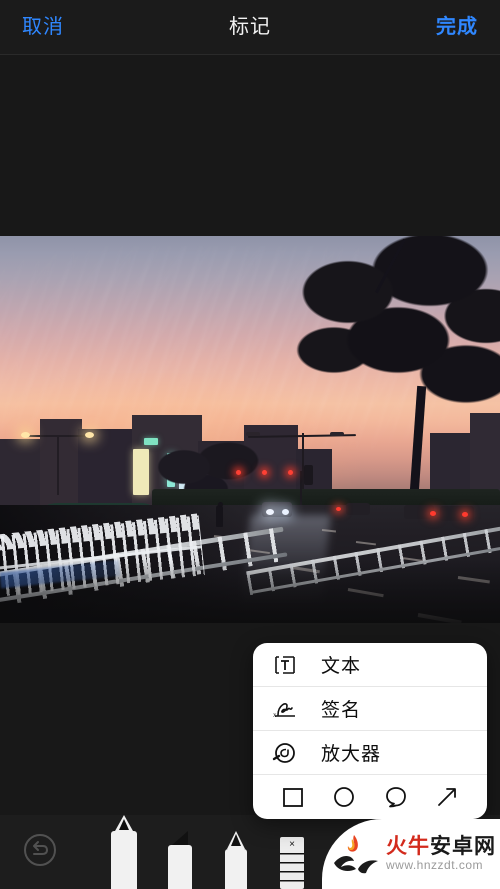  Describe the element at coordinates (250, 591) in the screenshot. I see `photo-bottom-vignette` at that location.